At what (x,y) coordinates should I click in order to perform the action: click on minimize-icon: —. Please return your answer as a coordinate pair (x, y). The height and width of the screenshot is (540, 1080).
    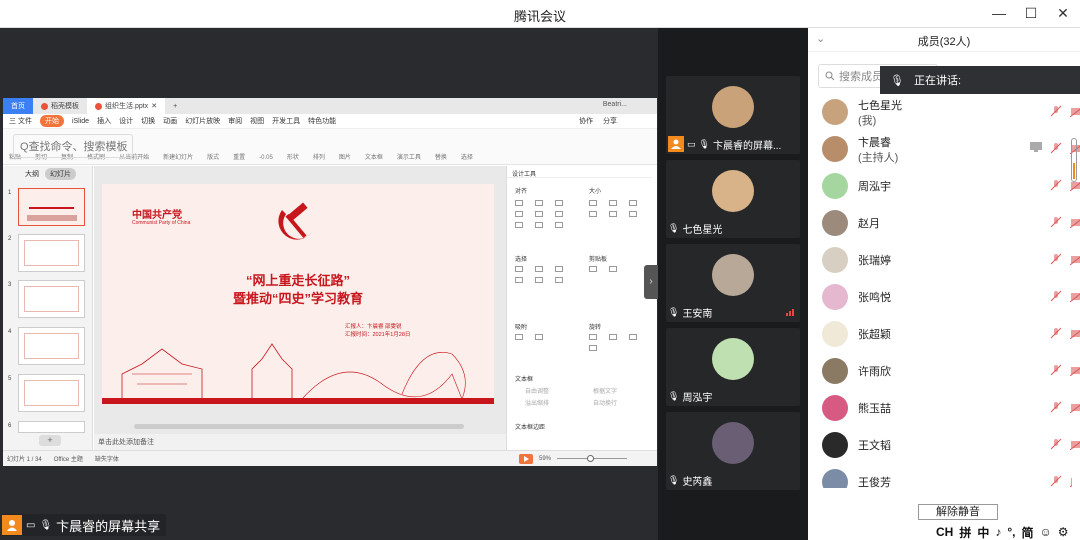
    Looking at the image, I should click on (999, 13).